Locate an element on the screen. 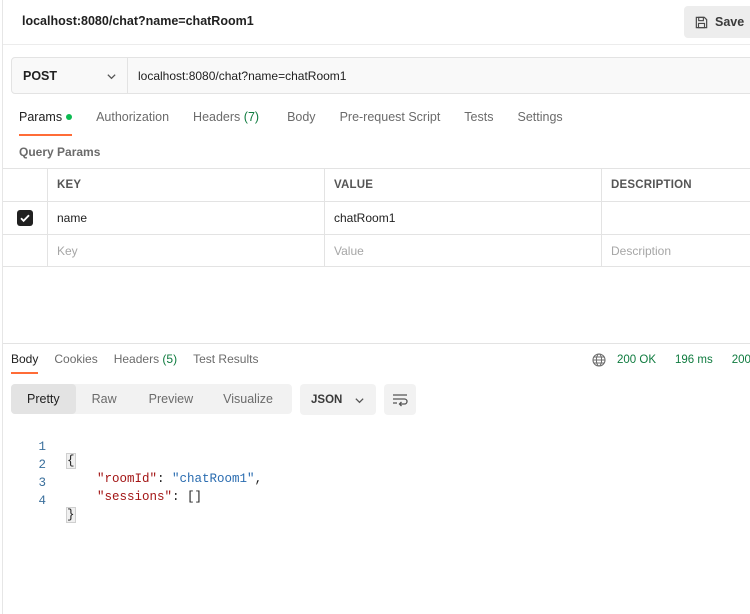  check-icon is located at coordinates (25, 218).